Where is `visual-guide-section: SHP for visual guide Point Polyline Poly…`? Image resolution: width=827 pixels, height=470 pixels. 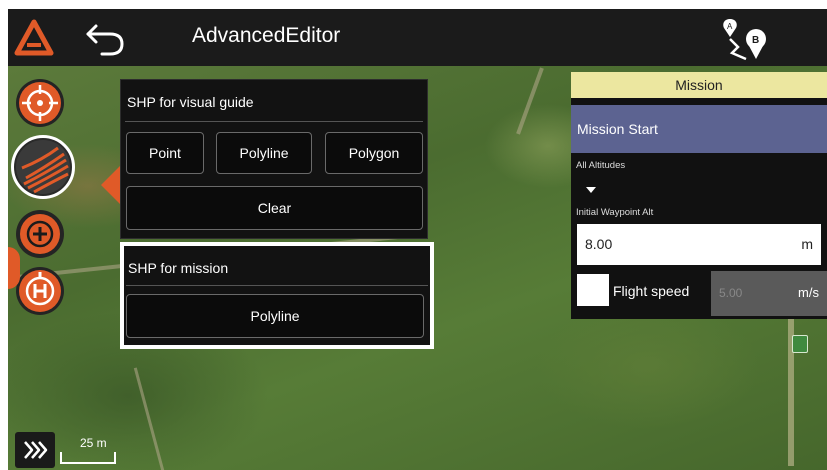
visual-guide-section: SHP for visual guide Point Polyline Poly… is located at coordinates (274, 159).